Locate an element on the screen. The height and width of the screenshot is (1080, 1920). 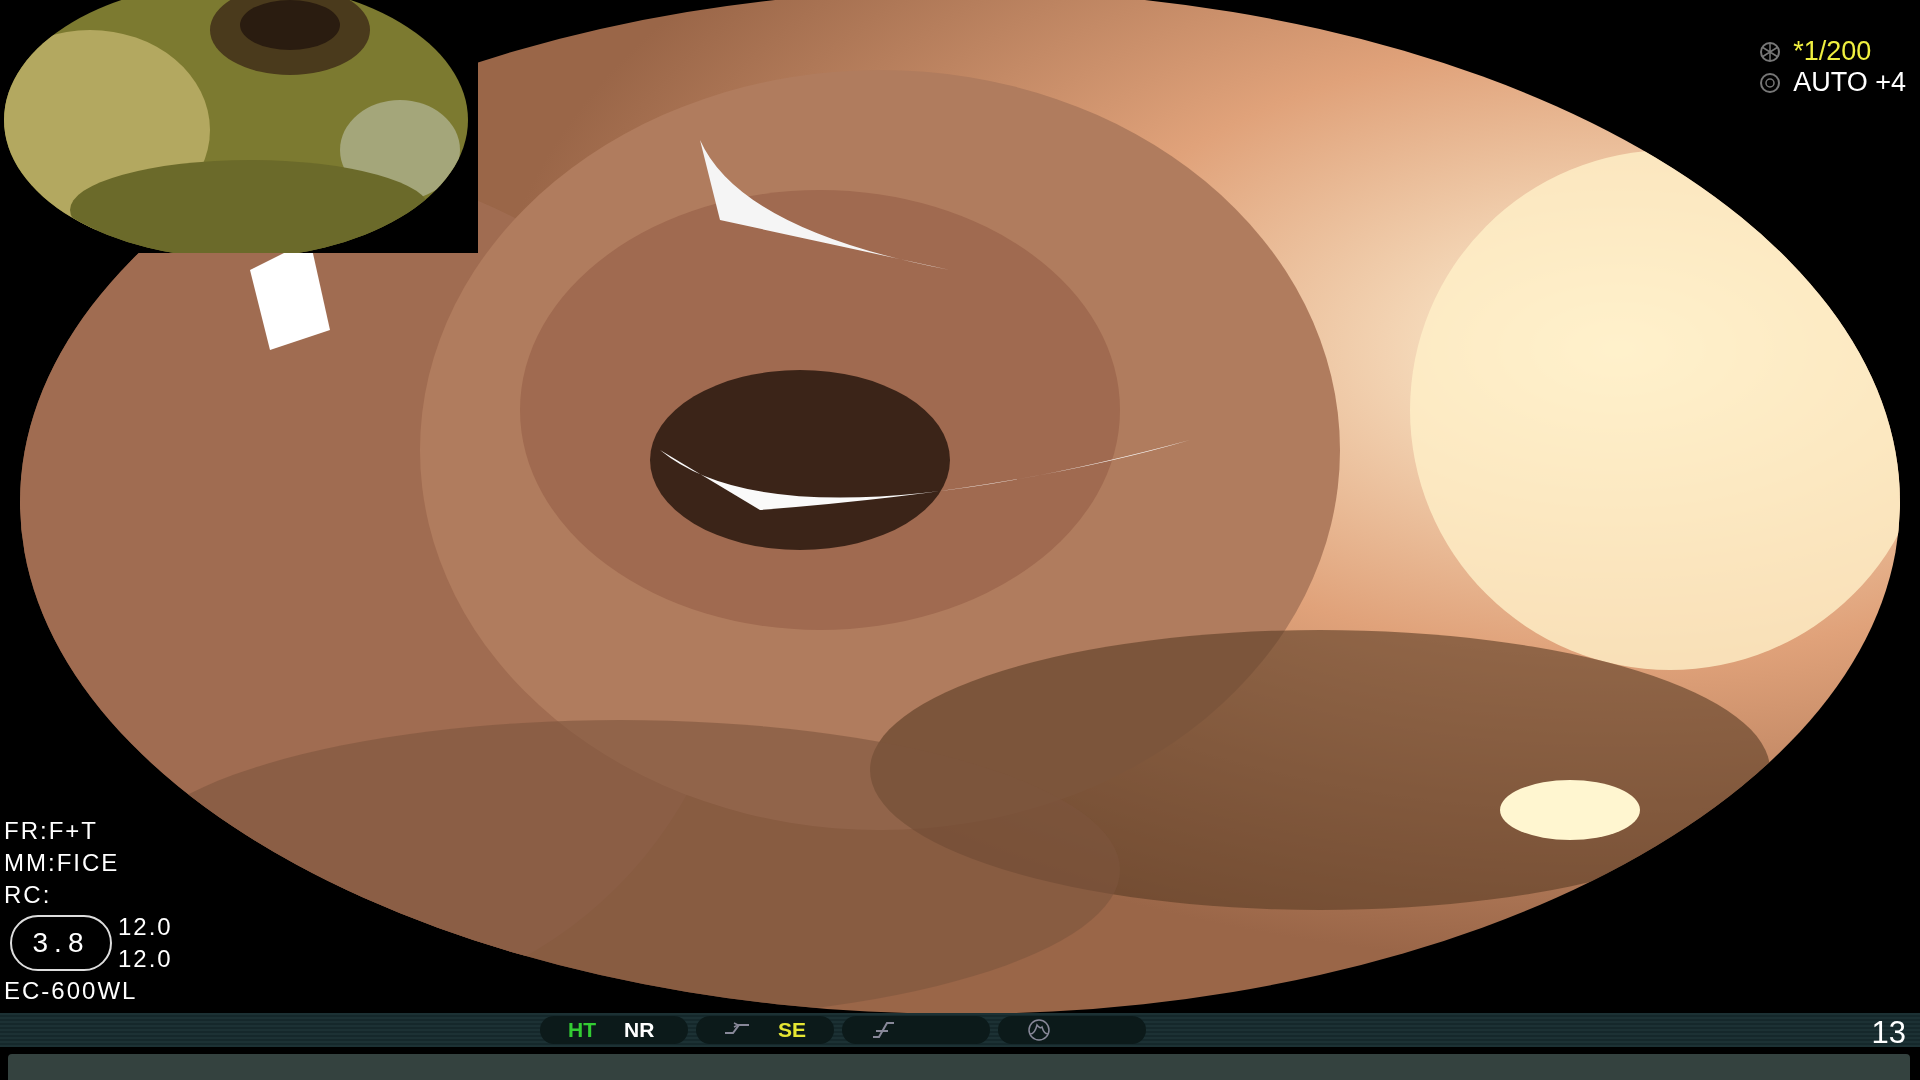
status-label: HT is located at coordinates (582, 1030).